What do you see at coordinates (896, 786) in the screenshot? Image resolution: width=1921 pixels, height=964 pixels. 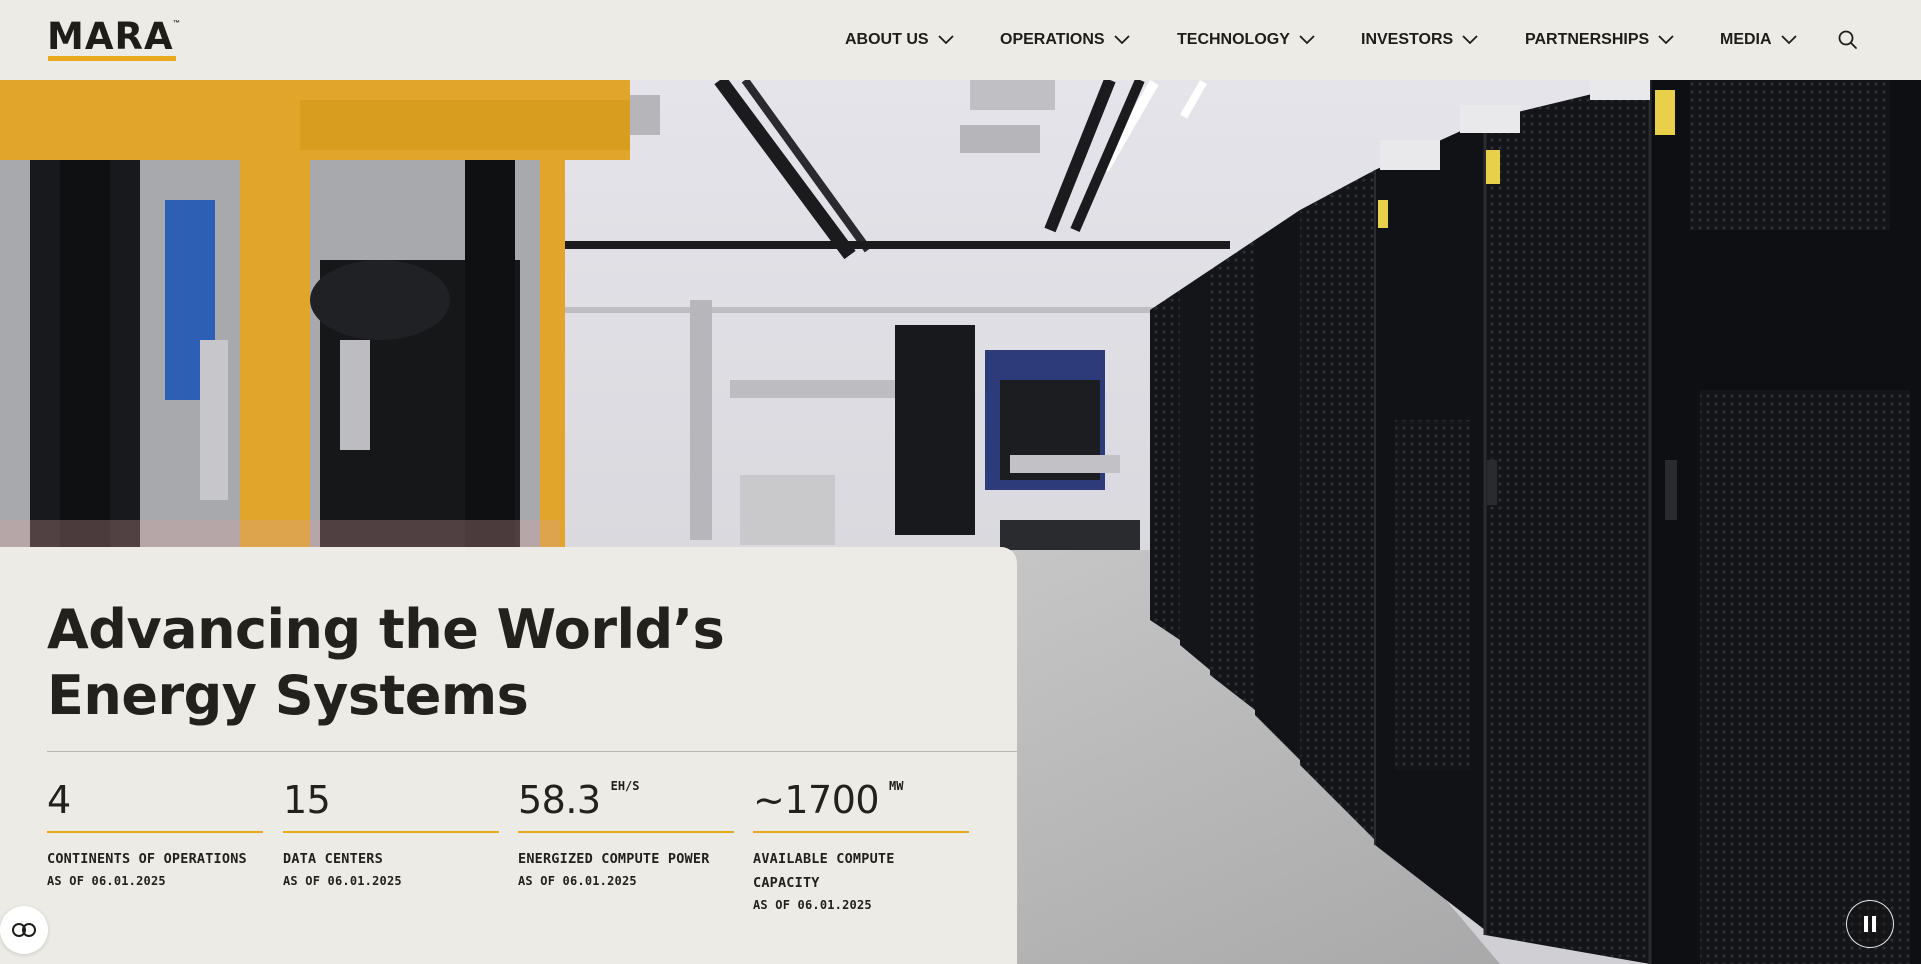 I see `stat-unit: MW` at bounding box center [896, 786].